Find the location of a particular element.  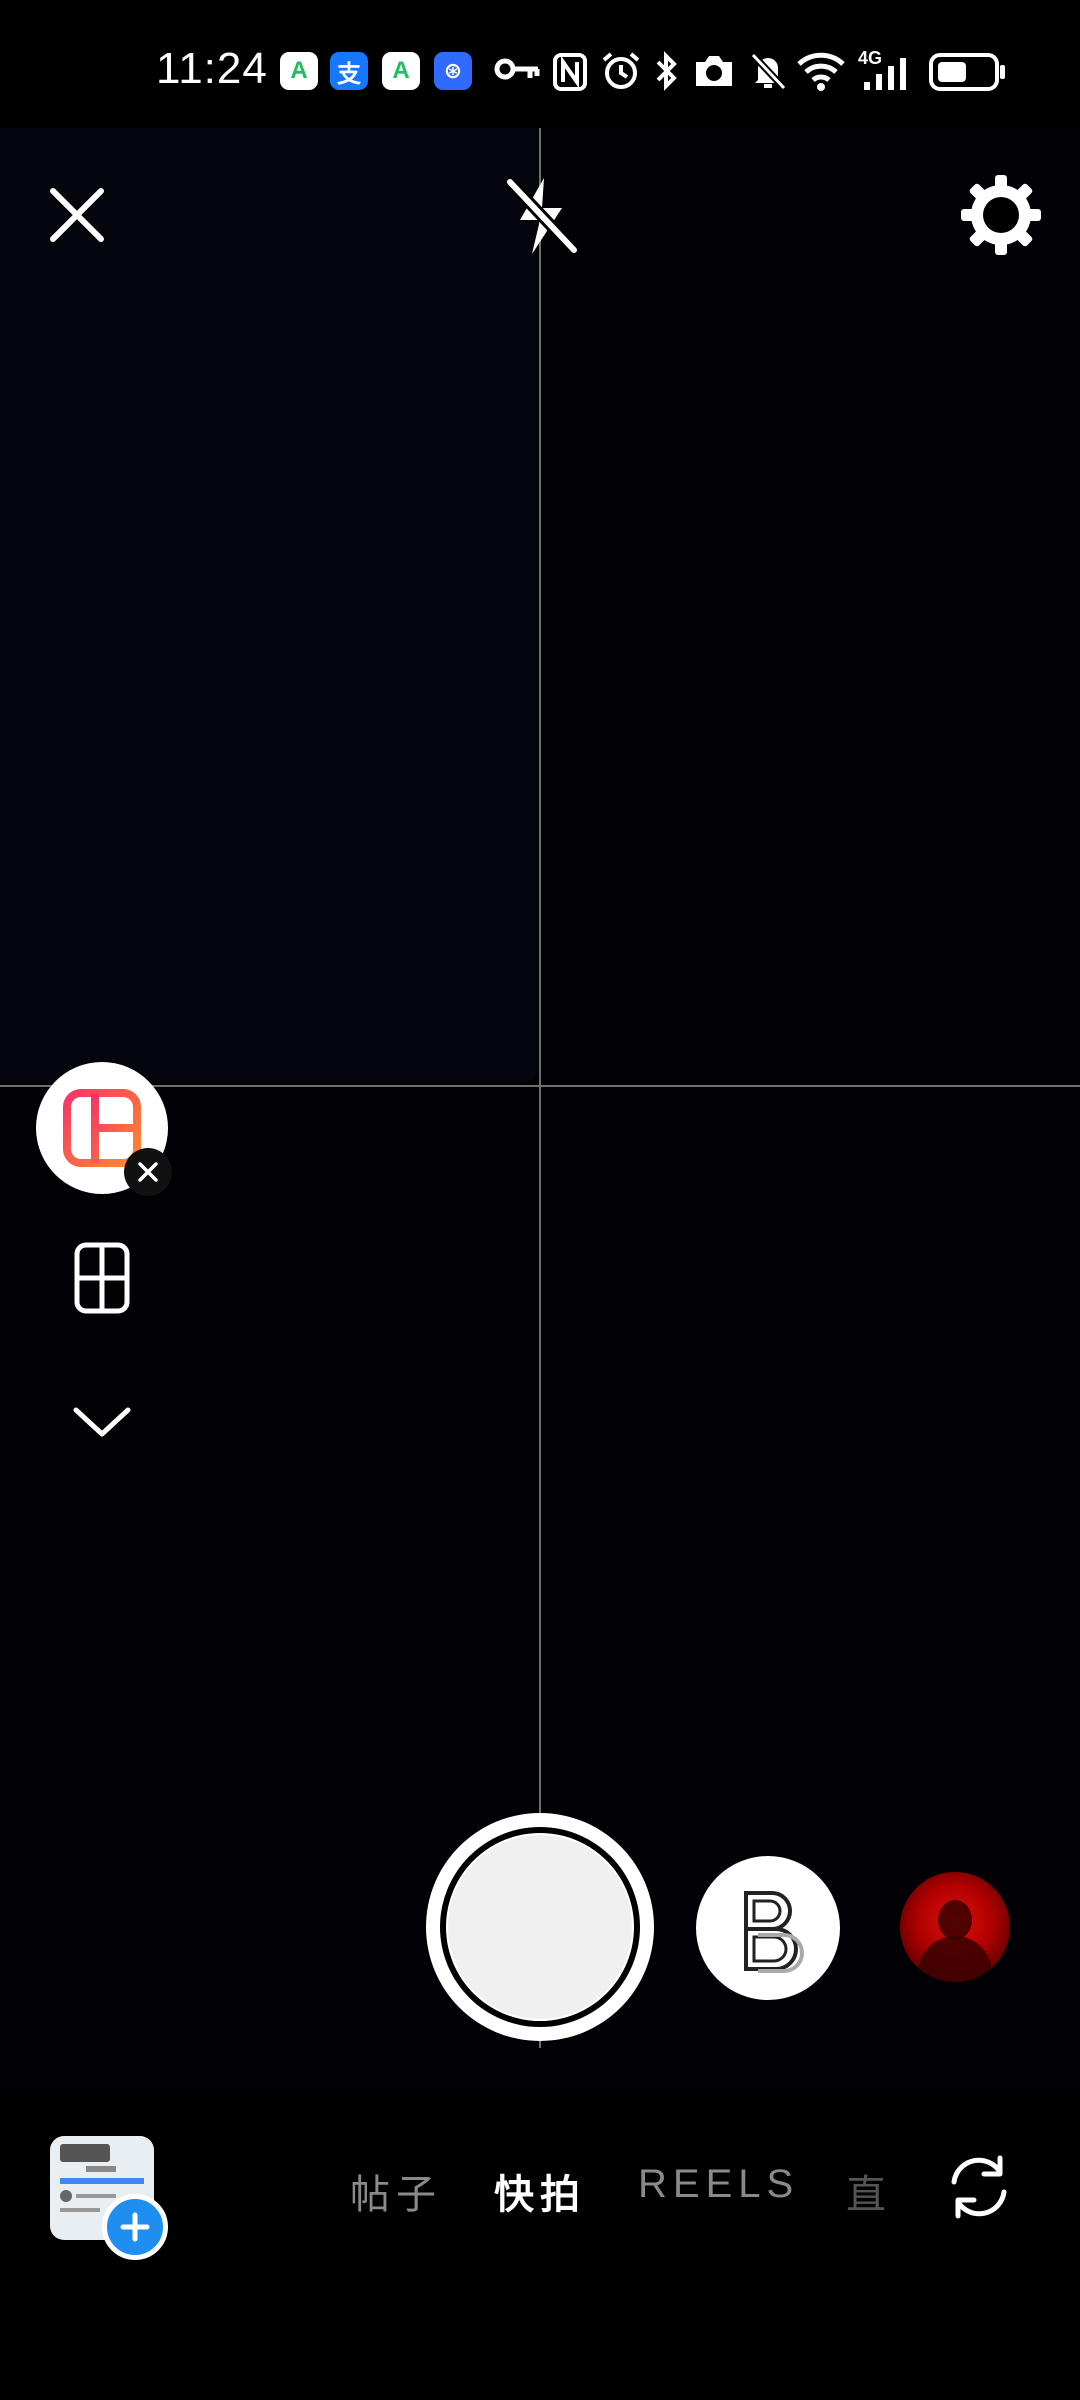

bluetooth-icon is located at coordinates (666, 71).